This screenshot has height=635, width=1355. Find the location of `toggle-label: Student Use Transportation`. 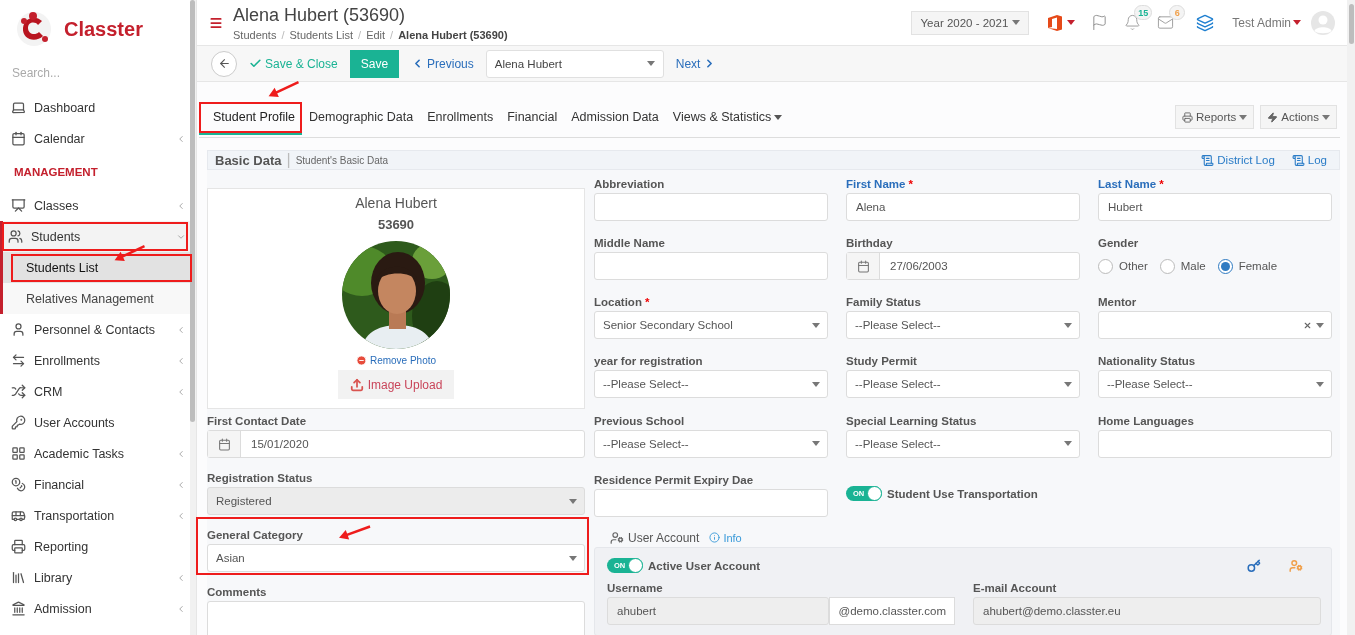

toggle-label: Student Use Transportation is located at coordinates (962, 493).